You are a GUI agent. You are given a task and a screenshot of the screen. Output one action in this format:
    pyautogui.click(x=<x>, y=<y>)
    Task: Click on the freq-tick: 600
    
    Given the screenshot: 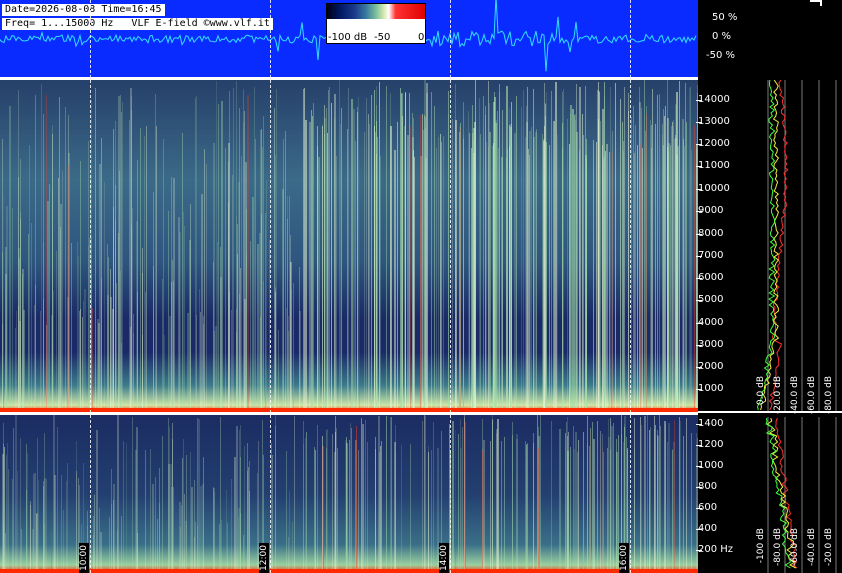 What is the action you would take?
    pyautogui.click(x=706, y=507)
    